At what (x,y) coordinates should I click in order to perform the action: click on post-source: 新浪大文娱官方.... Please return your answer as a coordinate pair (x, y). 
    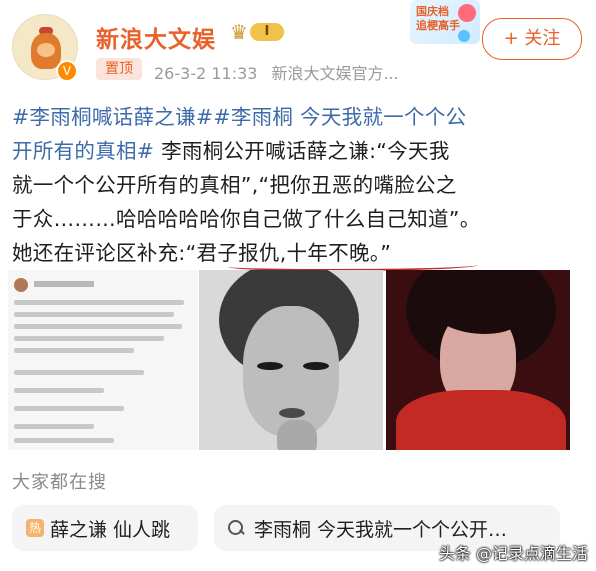
    Looking at the image, I should click on (335, 73).